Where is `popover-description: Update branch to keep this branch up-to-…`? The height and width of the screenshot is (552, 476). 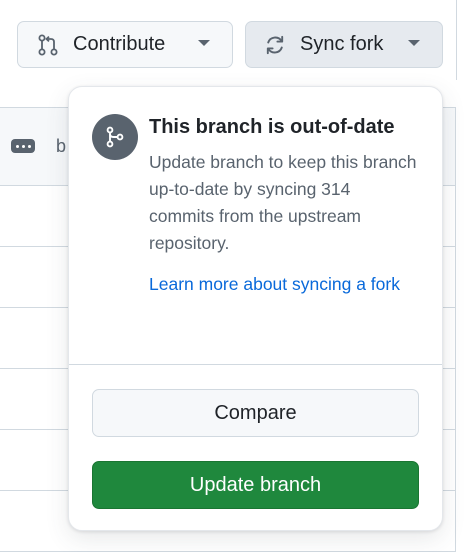
popover-description: Update branch to keep this branch up-to-… is located at coordinates (283, 202).